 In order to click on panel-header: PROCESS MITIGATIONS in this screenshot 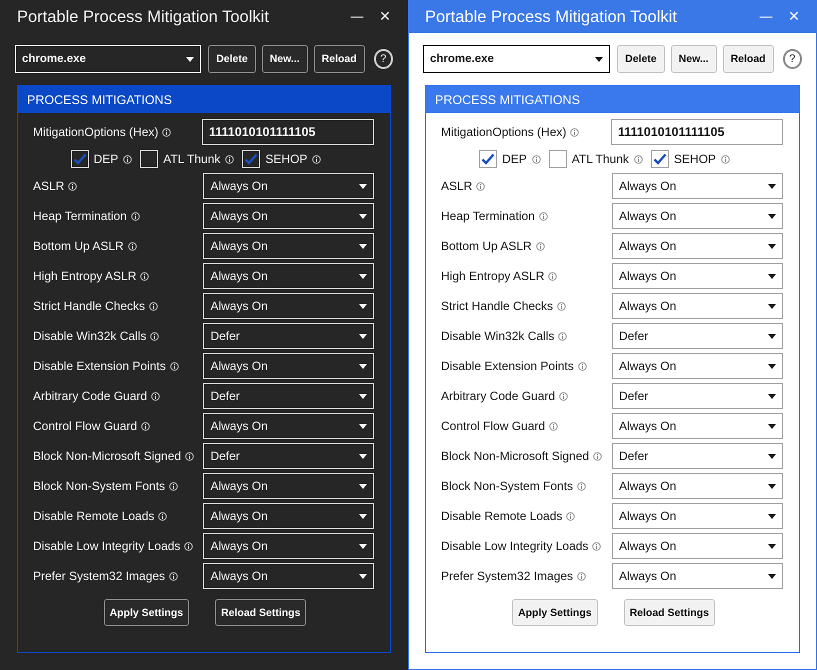, I will do `click(204, 99)`.